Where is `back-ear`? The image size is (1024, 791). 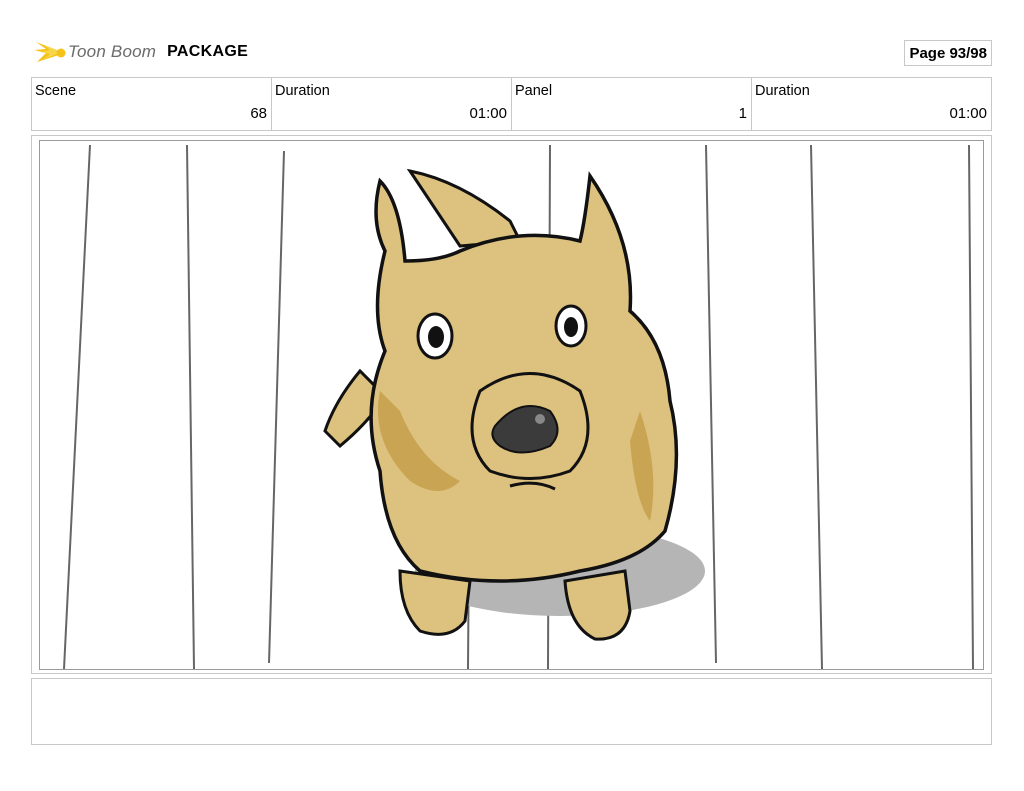
back-ear is located at coordinates (464, 208).